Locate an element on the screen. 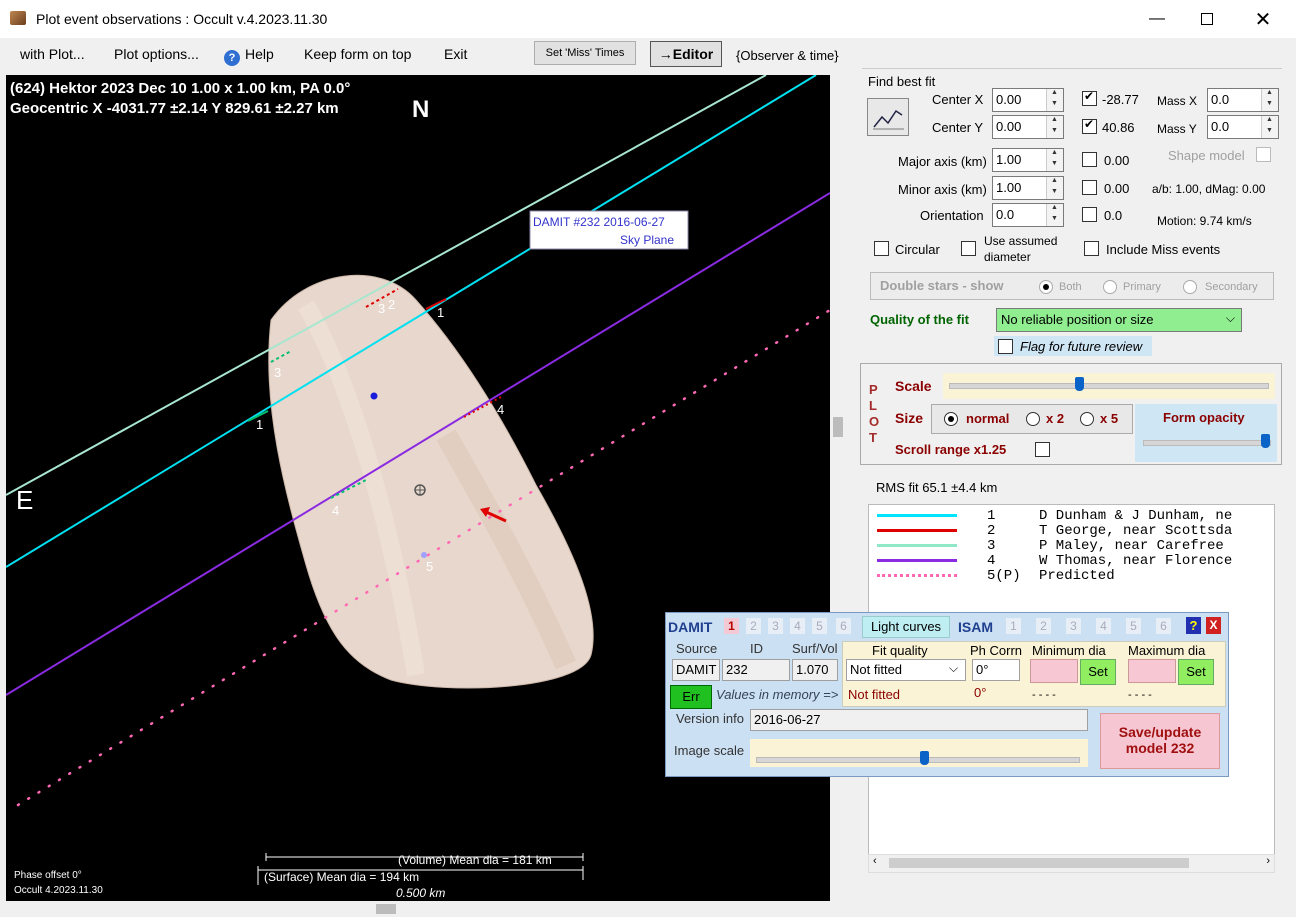 The image size is (1296, 917). close-button: ✕ is located at coordinates (1263, 19).